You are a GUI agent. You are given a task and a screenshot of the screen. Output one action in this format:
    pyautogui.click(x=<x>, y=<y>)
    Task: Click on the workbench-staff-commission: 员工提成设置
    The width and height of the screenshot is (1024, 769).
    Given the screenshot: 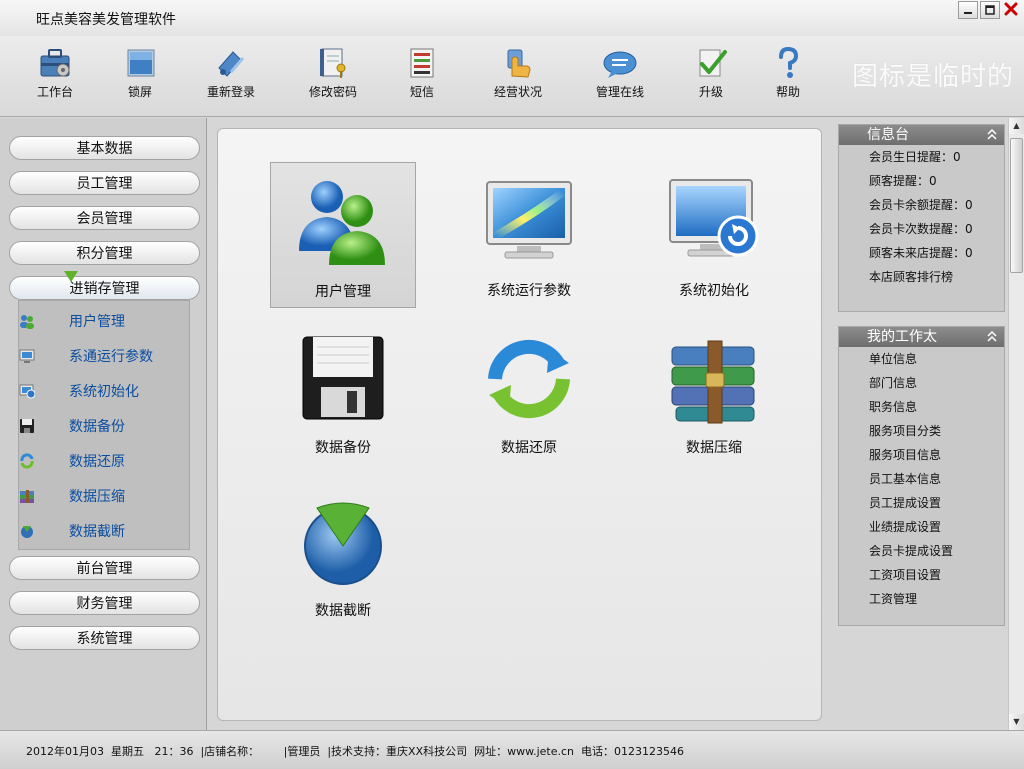 What is the action you would take?
    pyautogui.click(x=921, y=503)
    